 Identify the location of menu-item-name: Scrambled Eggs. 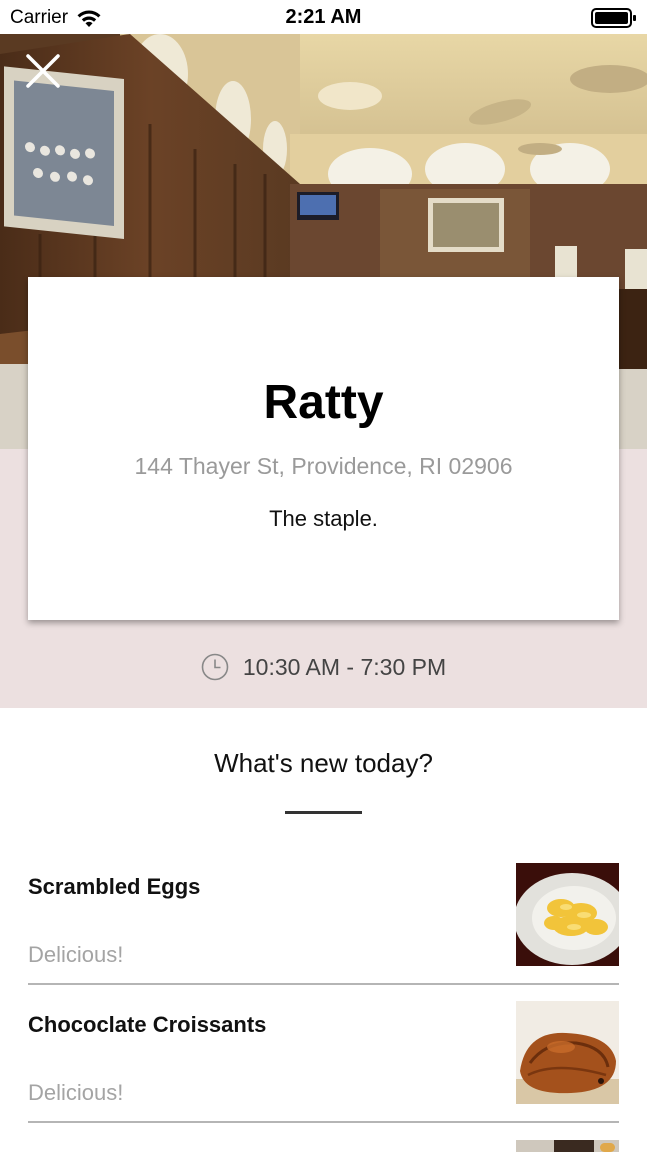
(114, 886).